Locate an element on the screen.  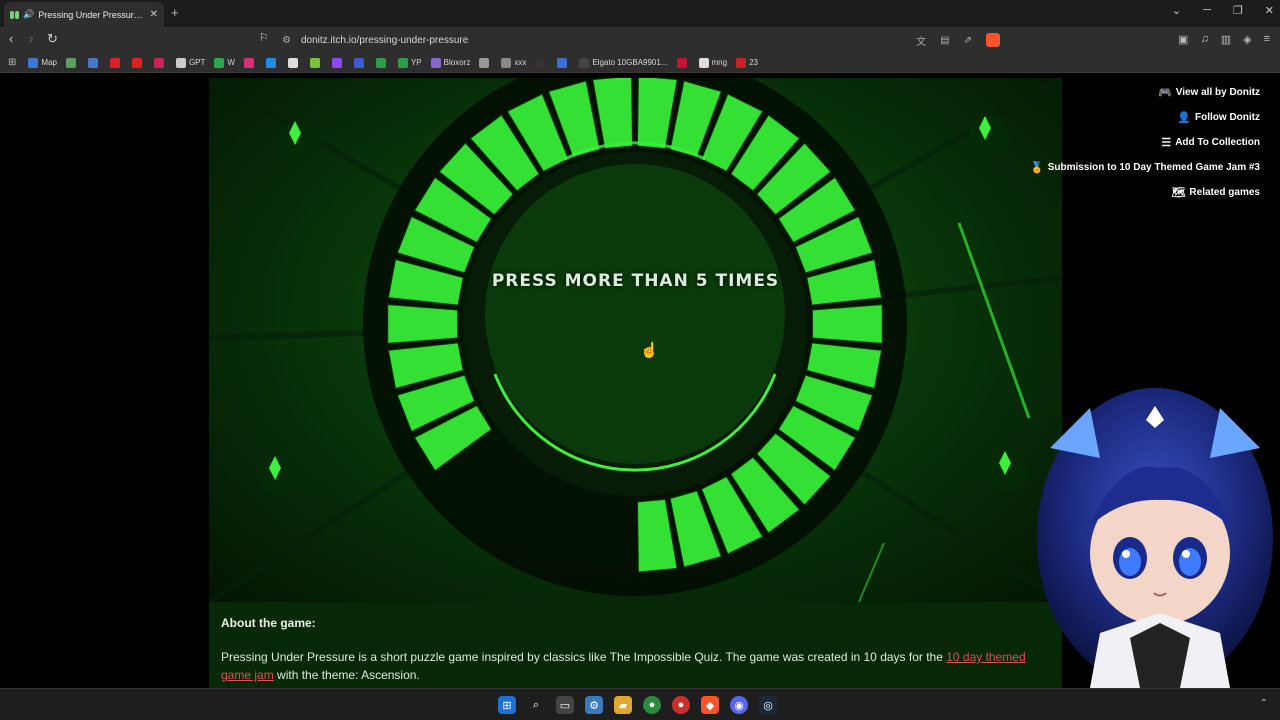
award-icon: 🏅 is located at coordinates (1036, 168).